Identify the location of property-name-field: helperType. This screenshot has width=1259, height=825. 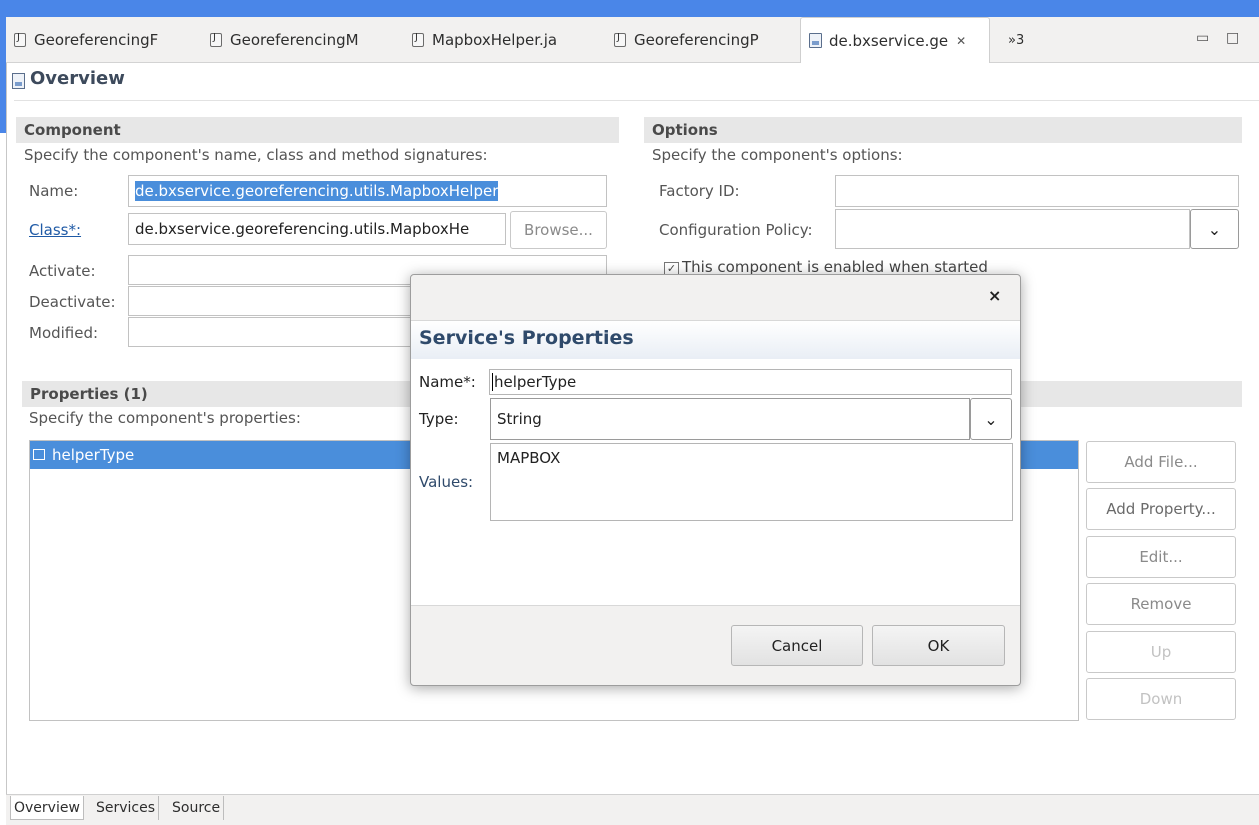
(750, 382).